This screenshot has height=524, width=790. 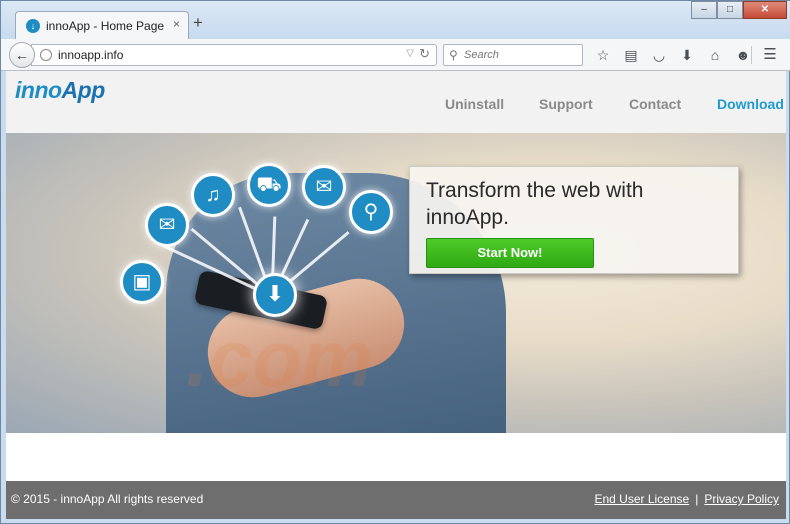 What do you see at coordinates (234, 55) in the screenshot?
I see `url-bar: innoapp.info ▽ ↻` at bounding box center [234, 55].